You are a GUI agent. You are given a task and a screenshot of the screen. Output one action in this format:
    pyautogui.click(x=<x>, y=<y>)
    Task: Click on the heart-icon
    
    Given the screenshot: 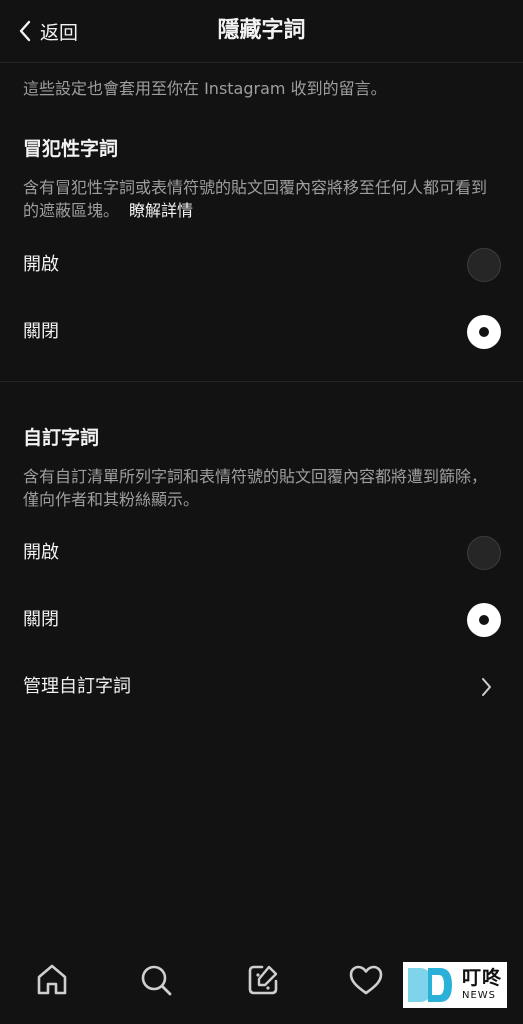 What is the action you would take?
    pyautogui.click(x=366, y=980)
    